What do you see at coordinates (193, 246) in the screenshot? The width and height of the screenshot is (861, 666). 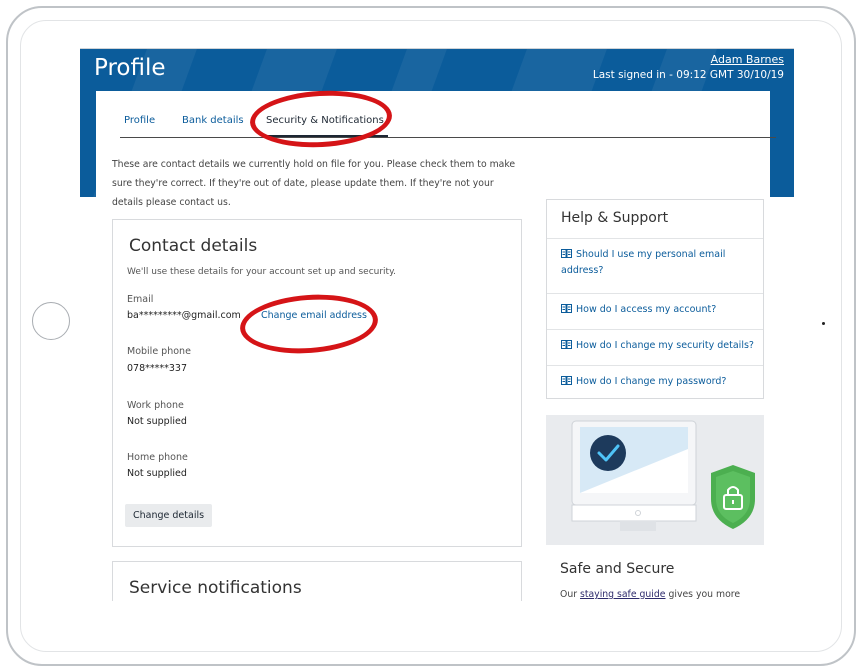 I see `contact-details-heading: Contact details` at bounding box center [193, 246].